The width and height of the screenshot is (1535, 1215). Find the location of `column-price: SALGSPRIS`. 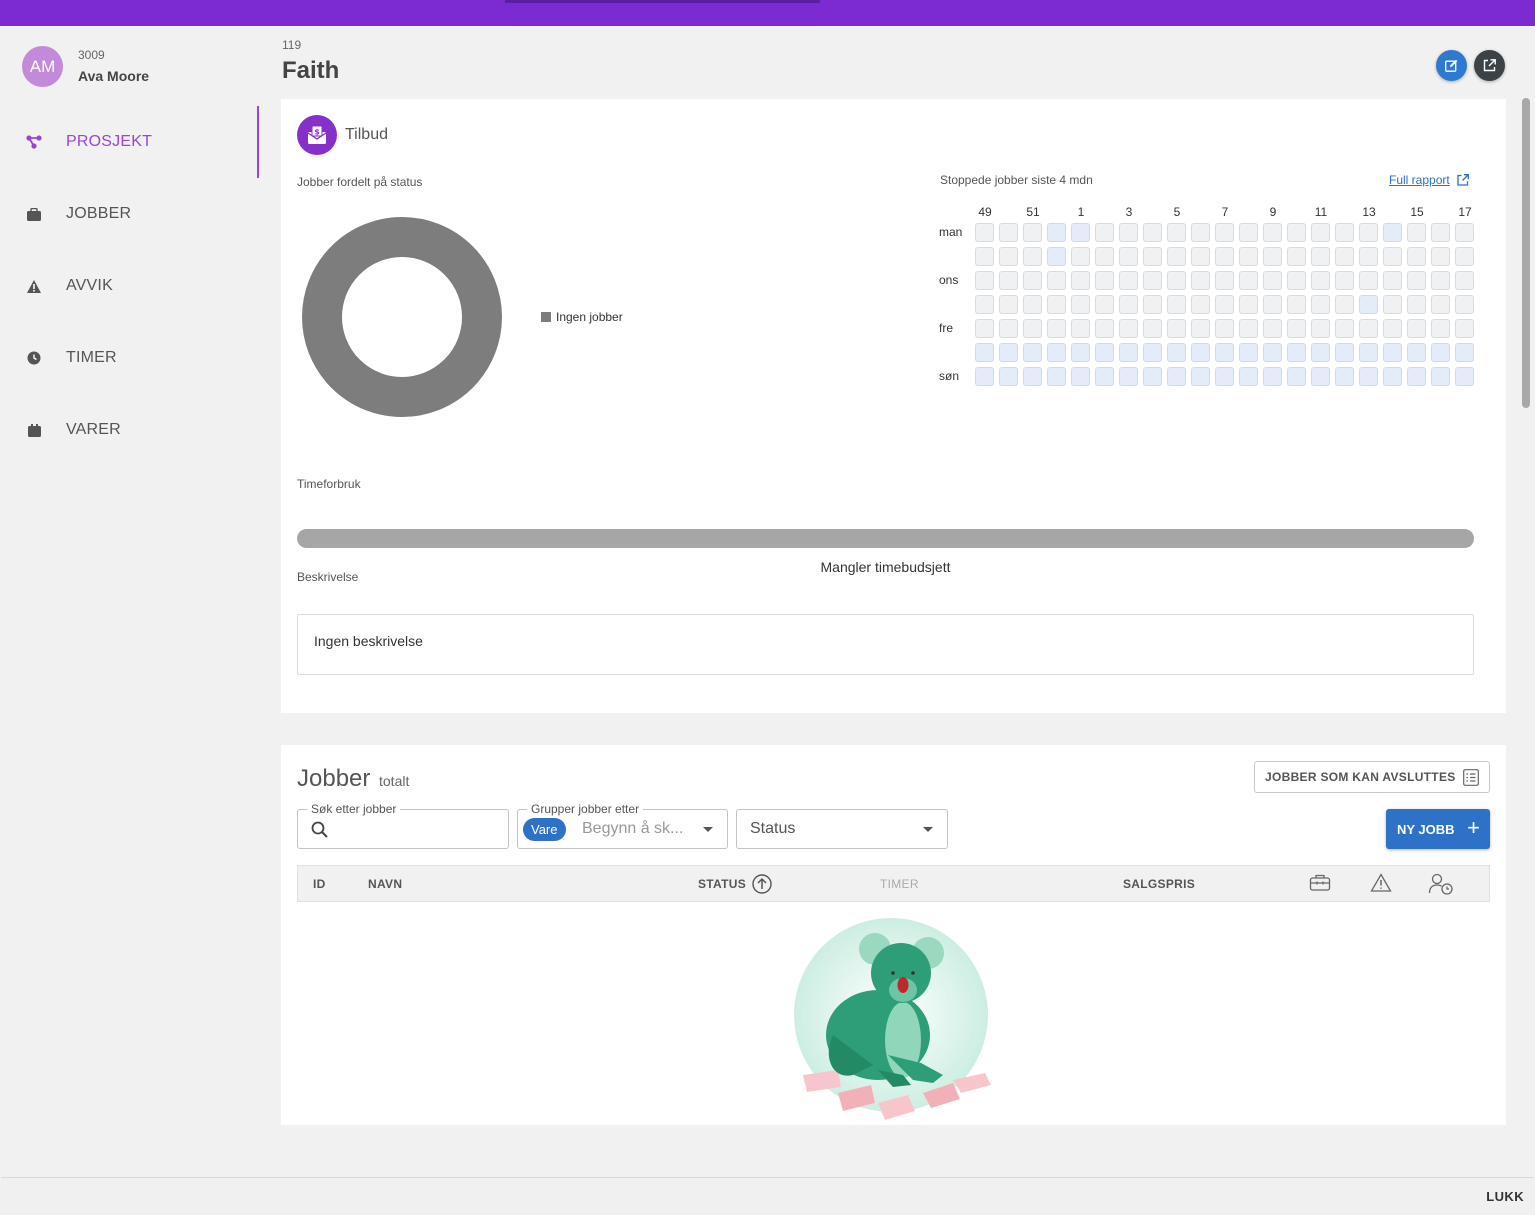

column-price: SALGSPRIS is located at coordinates (1159, 884).